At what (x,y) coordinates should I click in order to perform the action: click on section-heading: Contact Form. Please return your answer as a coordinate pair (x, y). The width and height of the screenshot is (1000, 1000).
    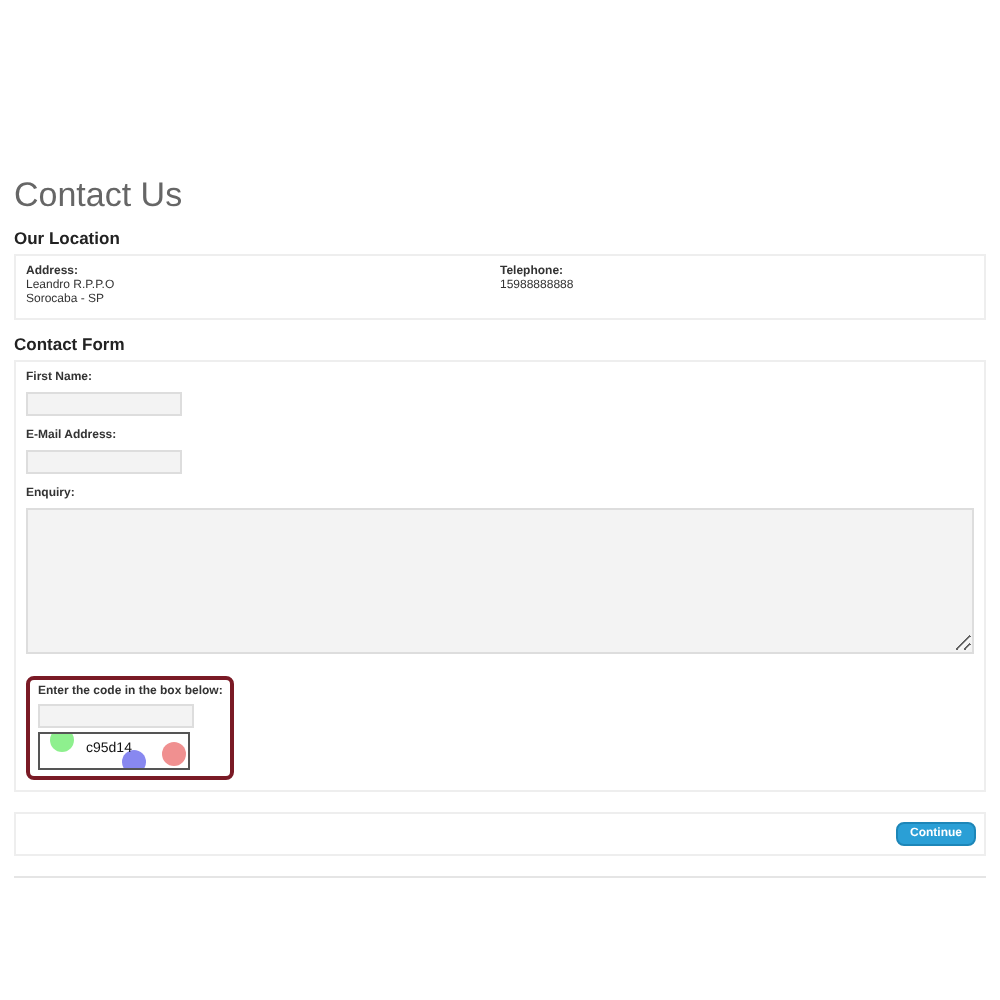
    Looking at the image, I should click on (70, 344).